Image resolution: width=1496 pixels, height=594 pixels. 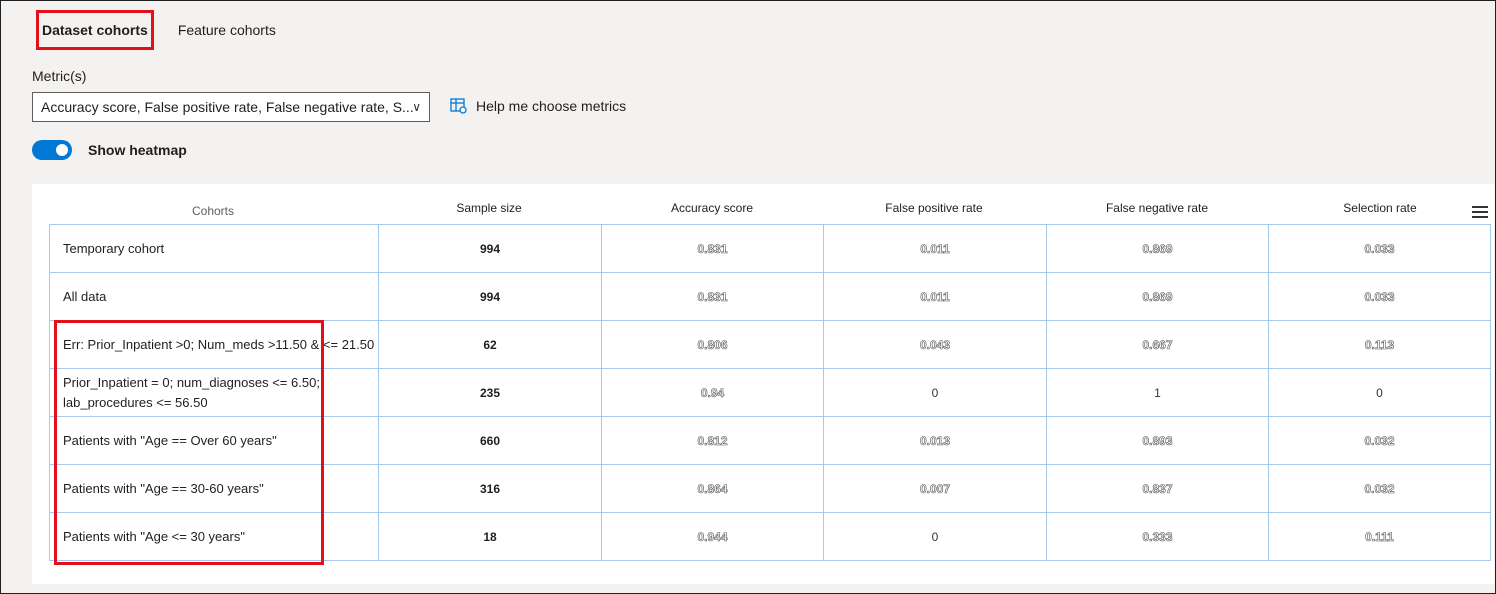 I want to click on cell-fpr: 0.013, so click(x=935, y=440).